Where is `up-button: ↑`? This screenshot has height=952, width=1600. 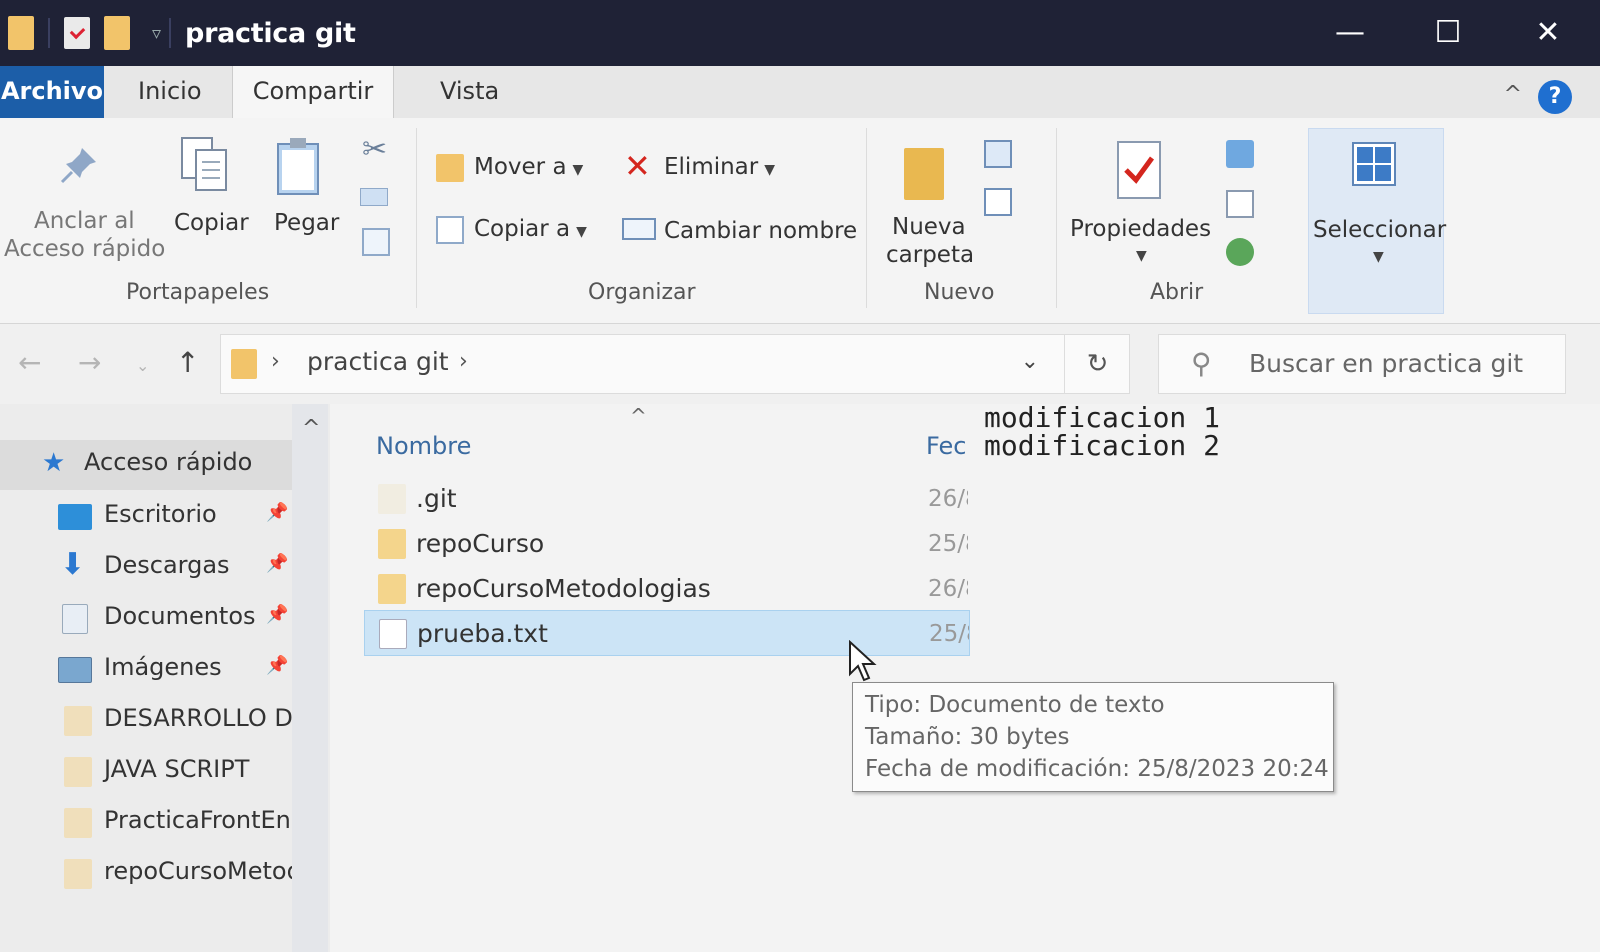 up-button: ↑ is located at coordinates (187, 362).